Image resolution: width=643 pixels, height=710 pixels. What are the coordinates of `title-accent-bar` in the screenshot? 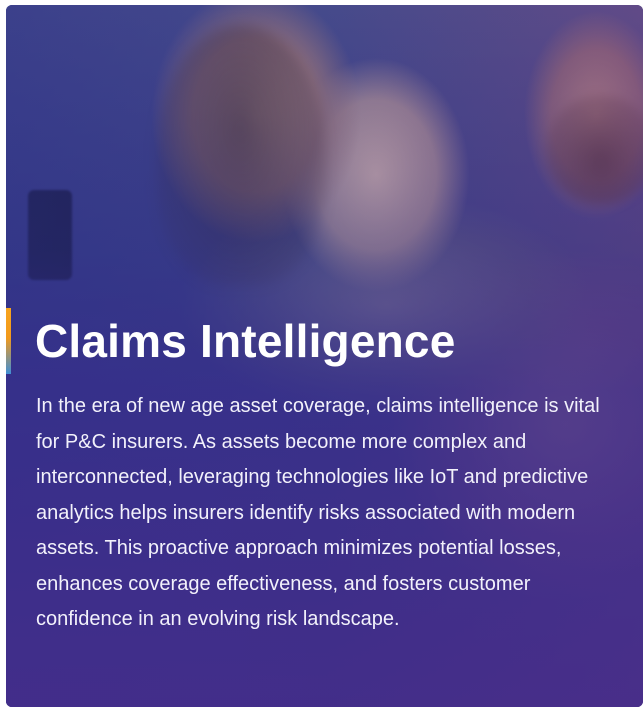 It's located at (8, 341).